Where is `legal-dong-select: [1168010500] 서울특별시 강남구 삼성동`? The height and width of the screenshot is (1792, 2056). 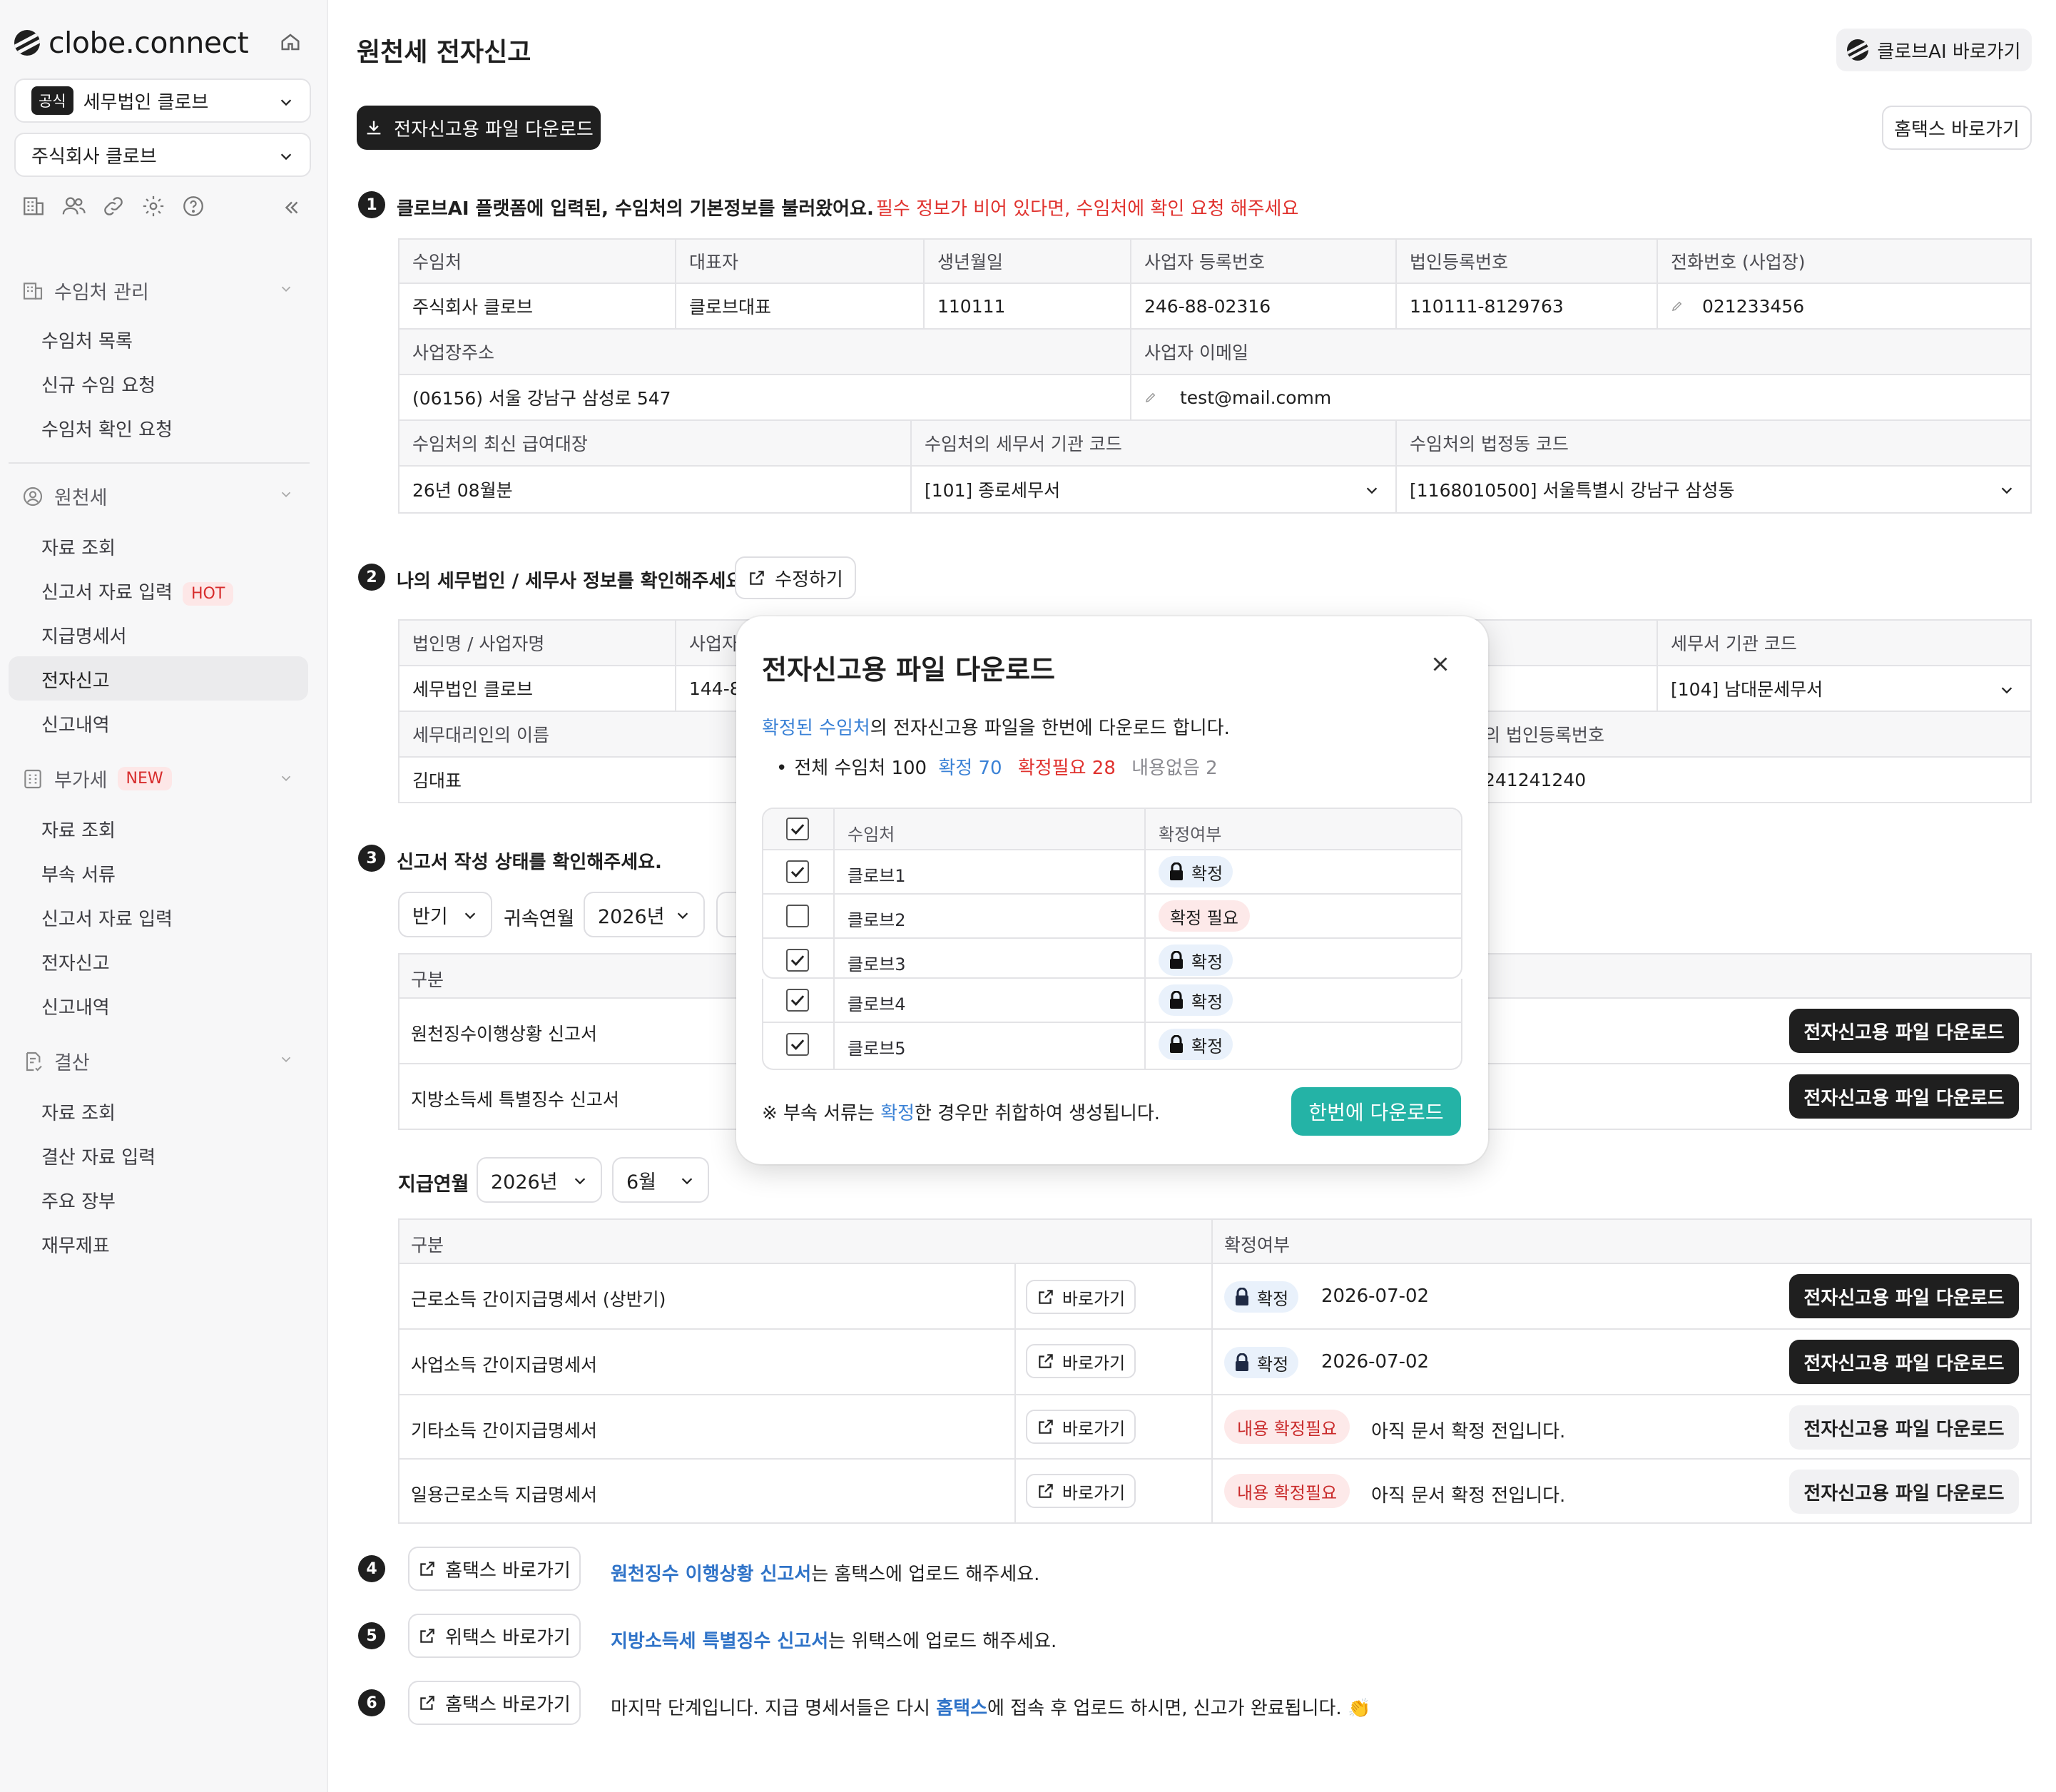
legal-dong-select: [1168010500] 서울특별시 강남구 삼성동 is located at coordinates (1714, 490).